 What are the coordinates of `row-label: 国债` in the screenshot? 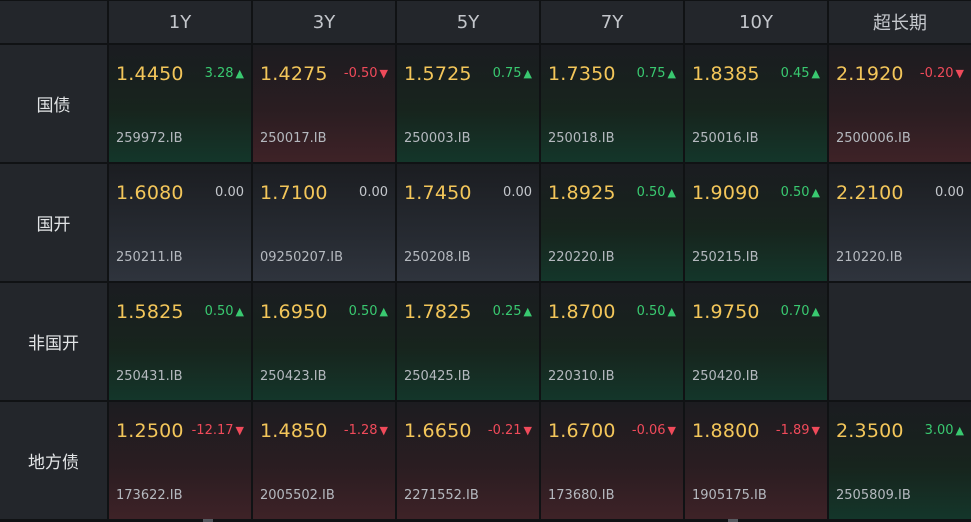 It's located at (53, 103).